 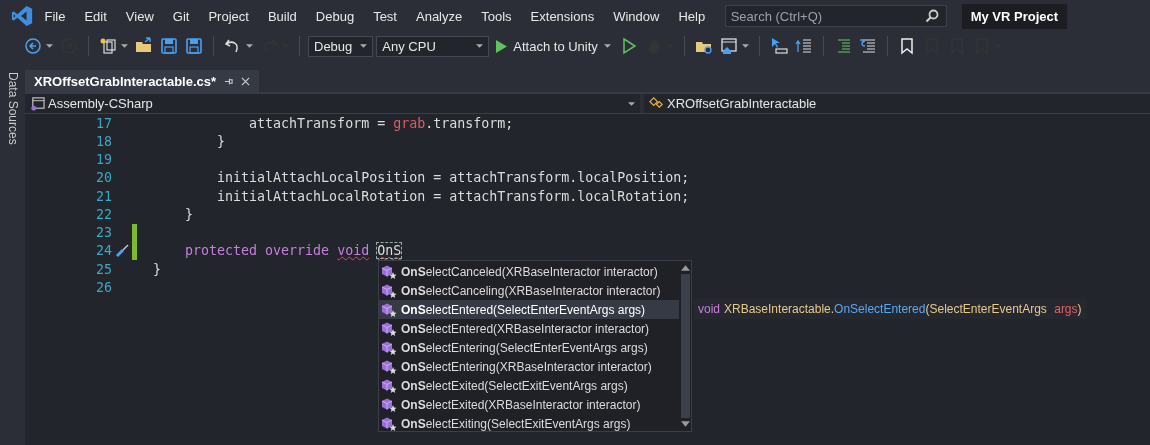 I want to click on typed-text: OnS, so click(x=389, y=251).